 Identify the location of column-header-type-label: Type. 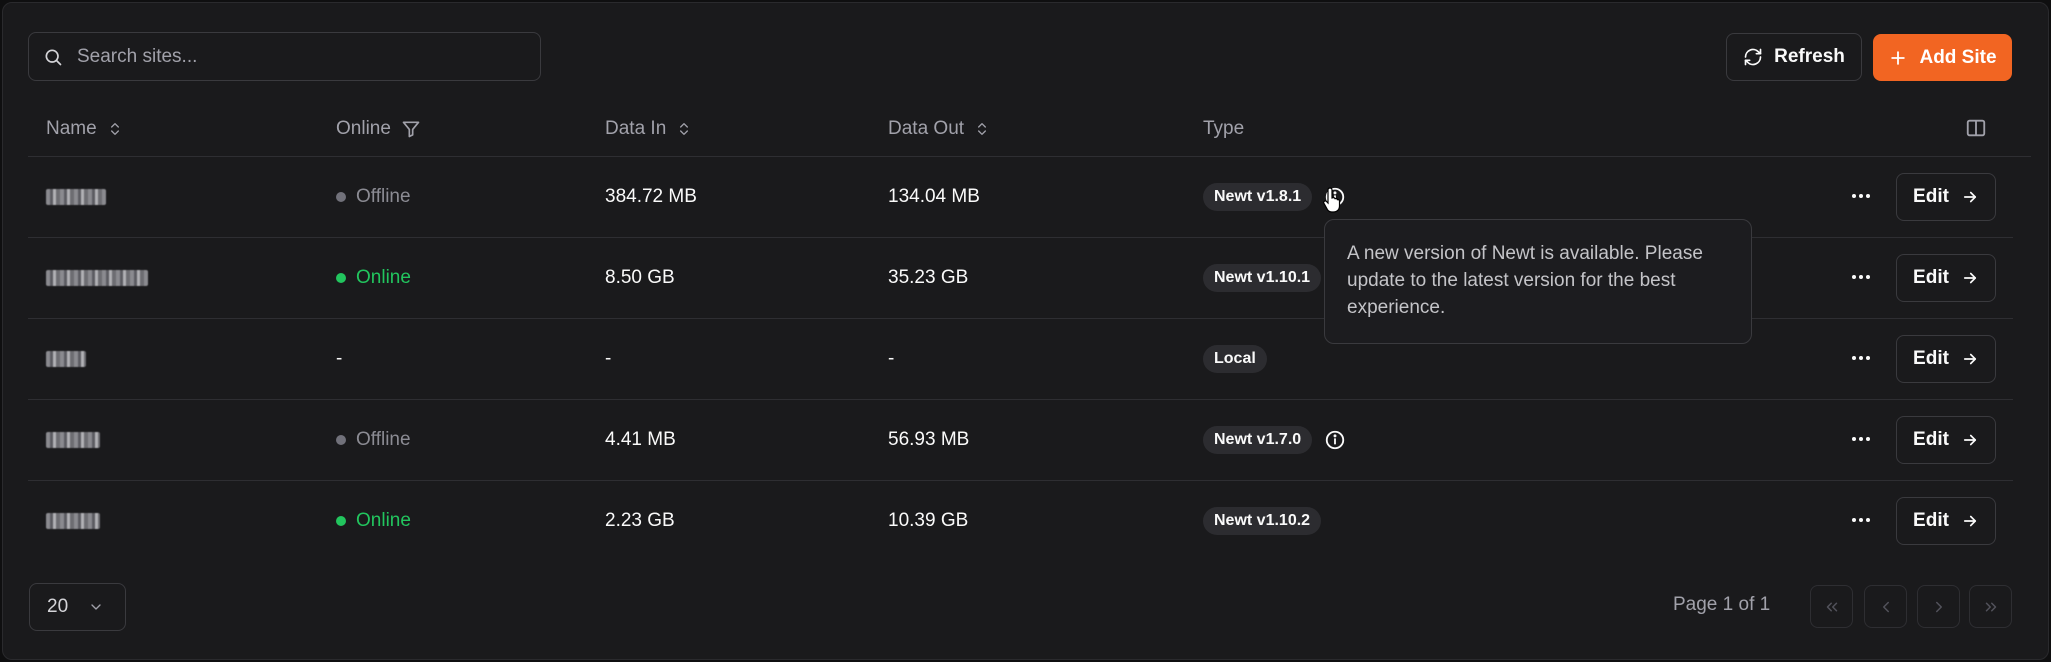
(1224, 128).